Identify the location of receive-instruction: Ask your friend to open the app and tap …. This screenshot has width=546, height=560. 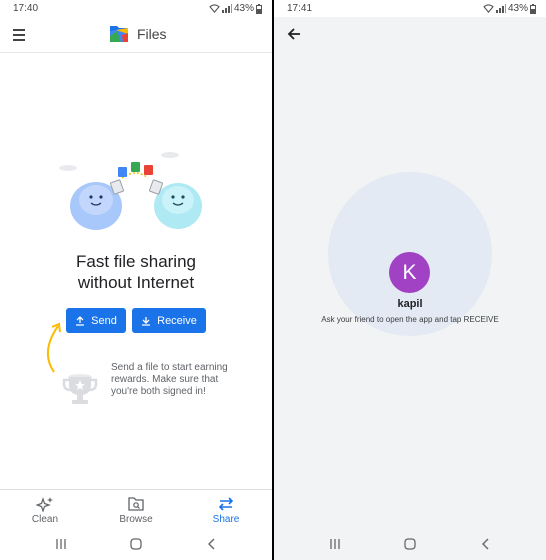
(410, 319).